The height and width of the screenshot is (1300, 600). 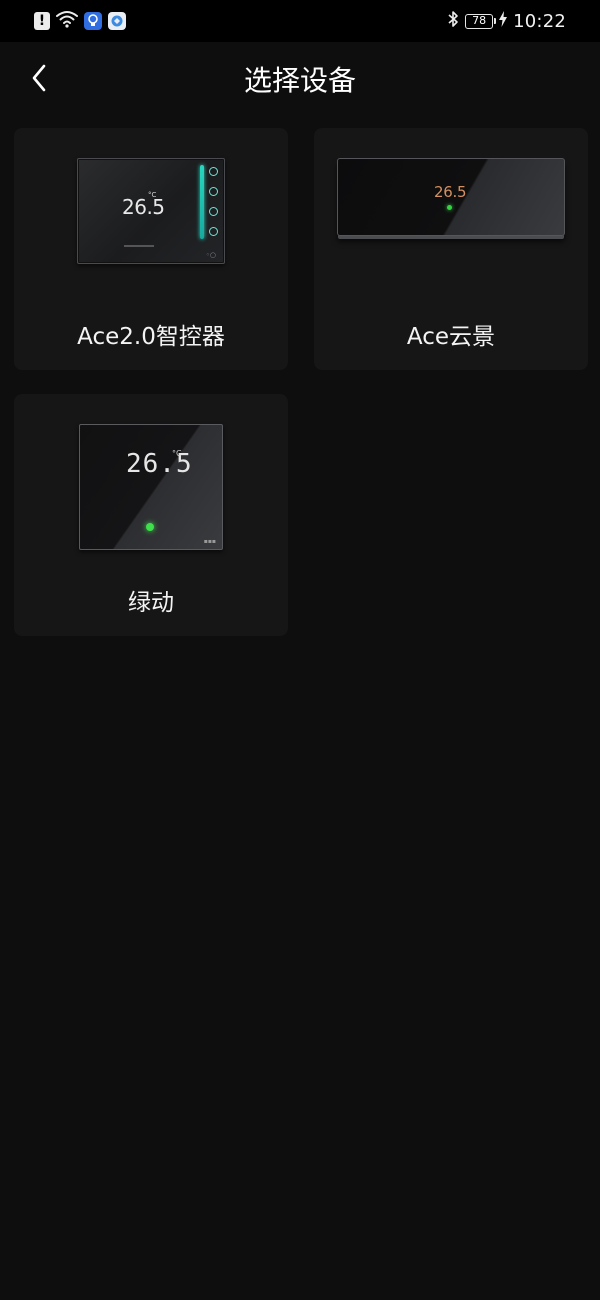 I want to click on device-card-green: 26.5 °C ▪▪▪ 绿动, so click(x=151, y=515).